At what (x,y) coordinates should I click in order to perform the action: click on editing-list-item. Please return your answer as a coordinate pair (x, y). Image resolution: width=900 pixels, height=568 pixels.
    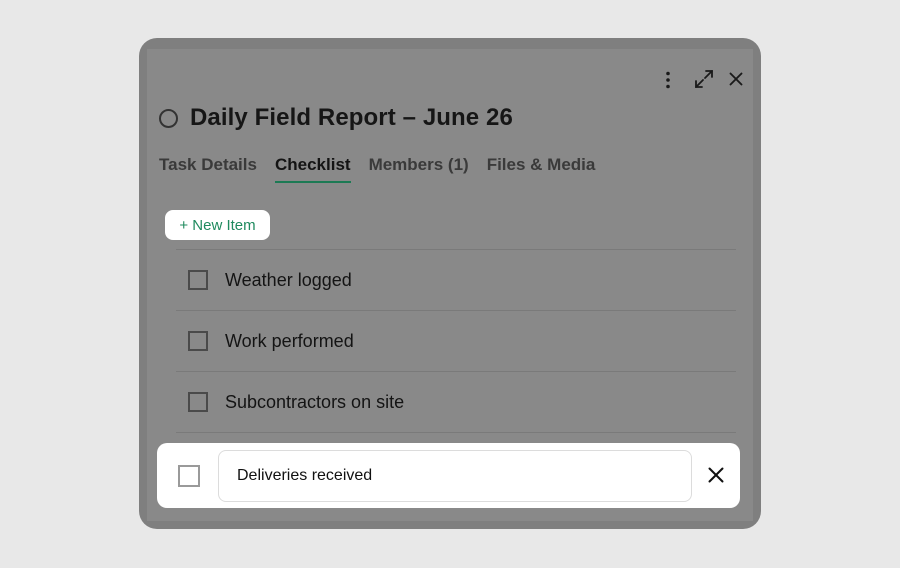
    Looking at the image, I should click on (448, 475).